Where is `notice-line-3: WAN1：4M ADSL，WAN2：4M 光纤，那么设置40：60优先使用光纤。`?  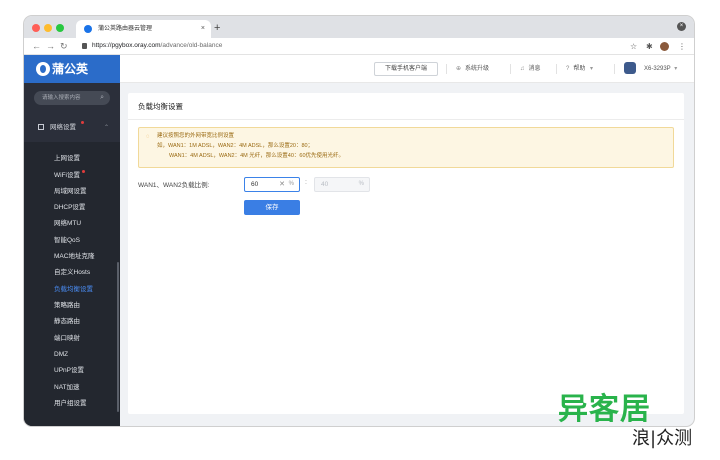 notice-line-3: WAN1：4M ADSL，WAN2：4M 光纤，那么设置40：60优先使用光纤。 is located at coordinates (257, 156).